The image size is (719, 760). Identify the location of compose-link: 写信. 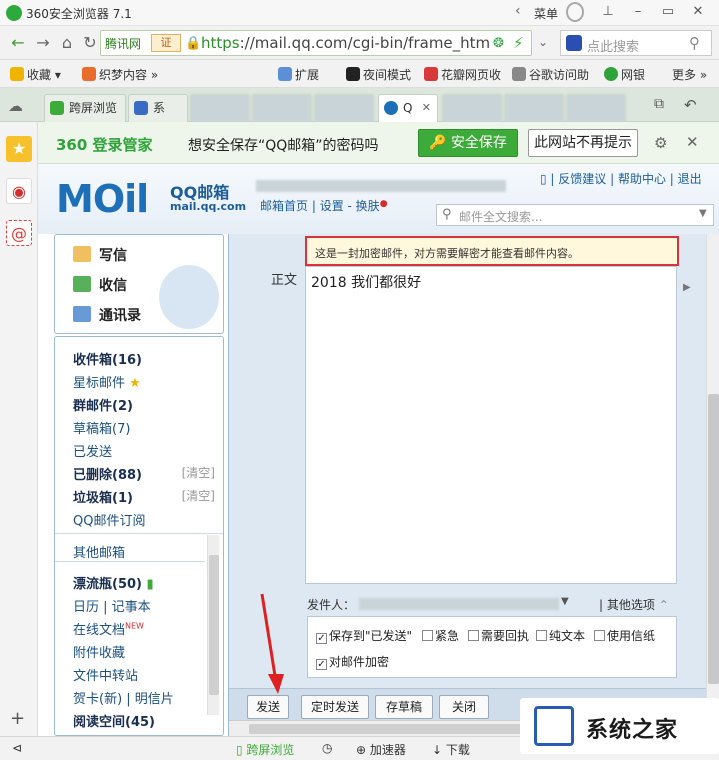
(100, 255).